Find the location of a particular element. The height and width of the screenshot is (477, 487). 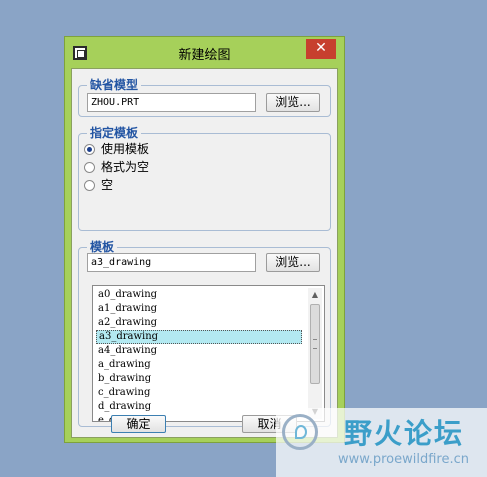

dialog-title: 新建绘图 is located at coordinates (204, 55).